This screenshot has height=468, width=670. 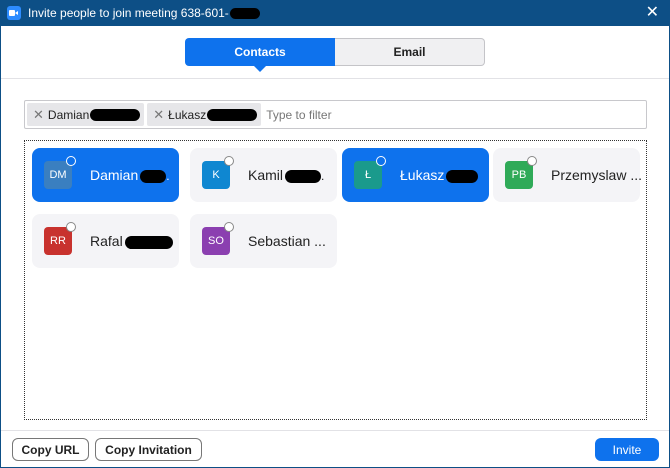 I want to click on contact-name-text: Kamil, so click(x=266, y=175).